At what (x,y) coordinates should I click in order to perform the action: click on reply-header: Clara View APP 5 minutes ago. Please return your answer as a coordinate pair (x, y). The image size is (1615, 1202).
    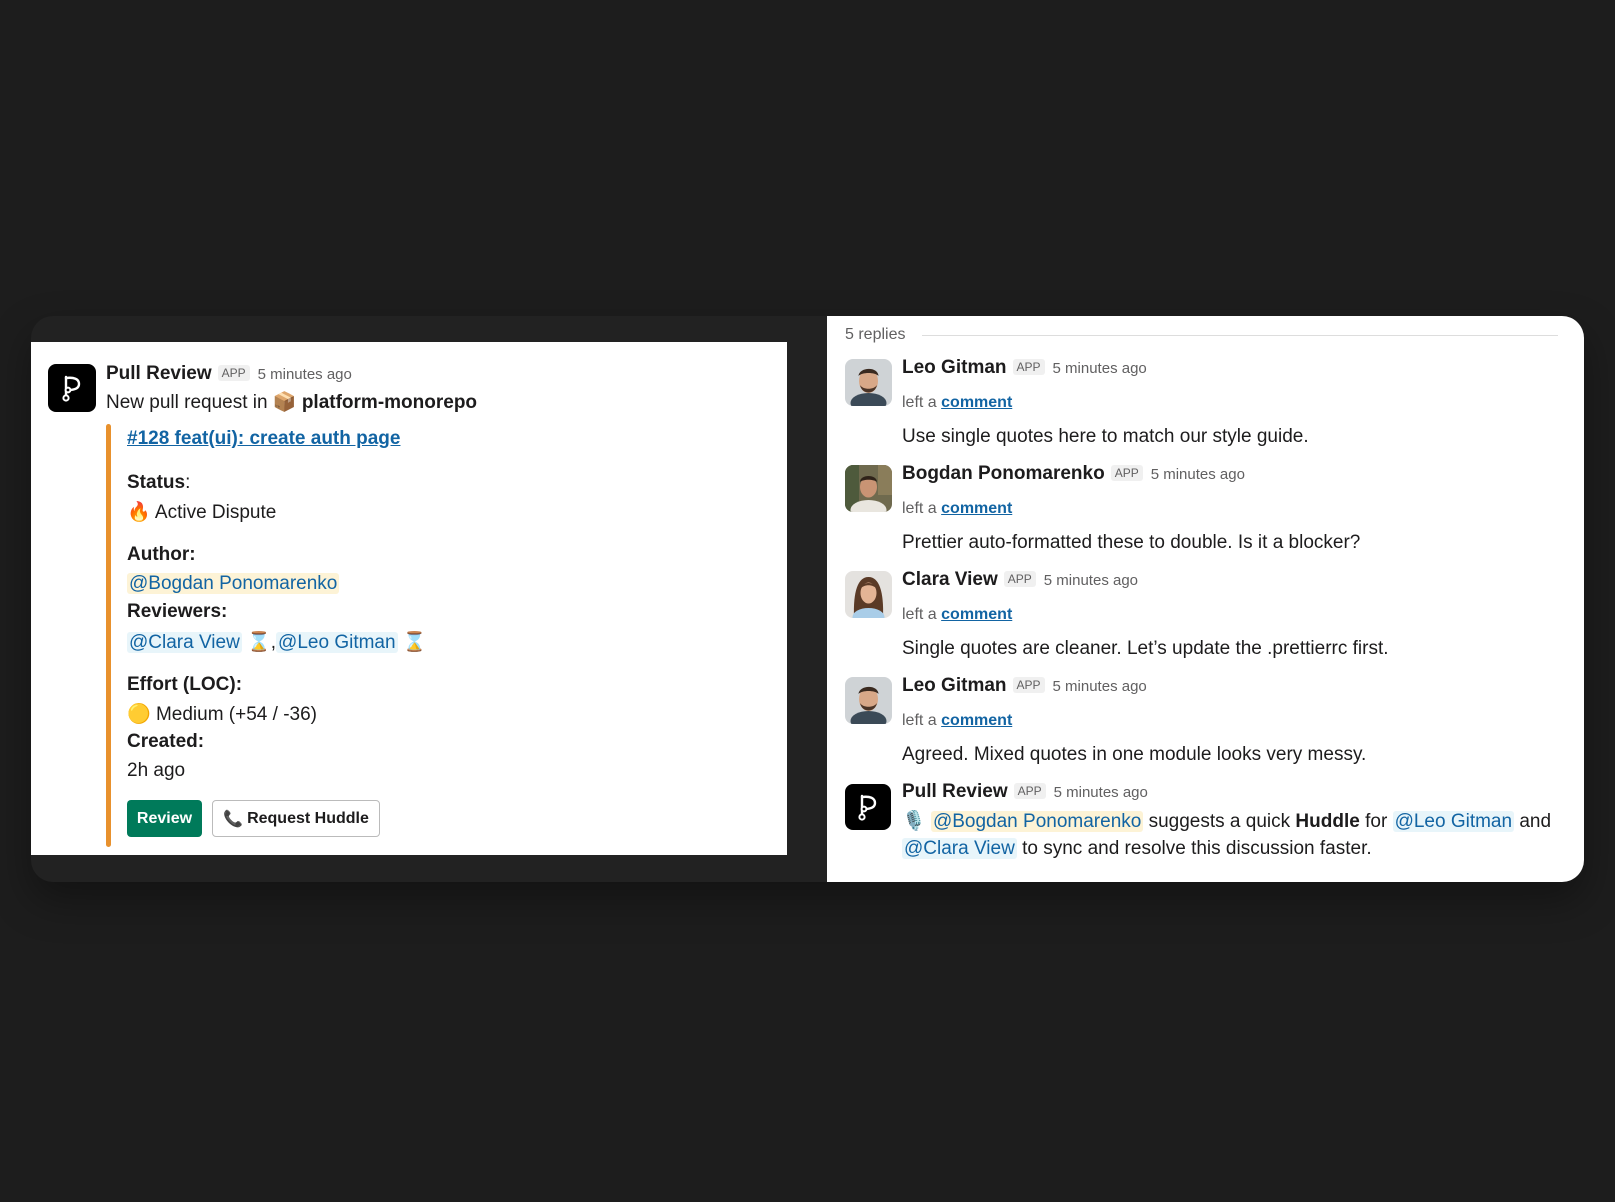
    Looking at the image, I should click on (1020, 580).